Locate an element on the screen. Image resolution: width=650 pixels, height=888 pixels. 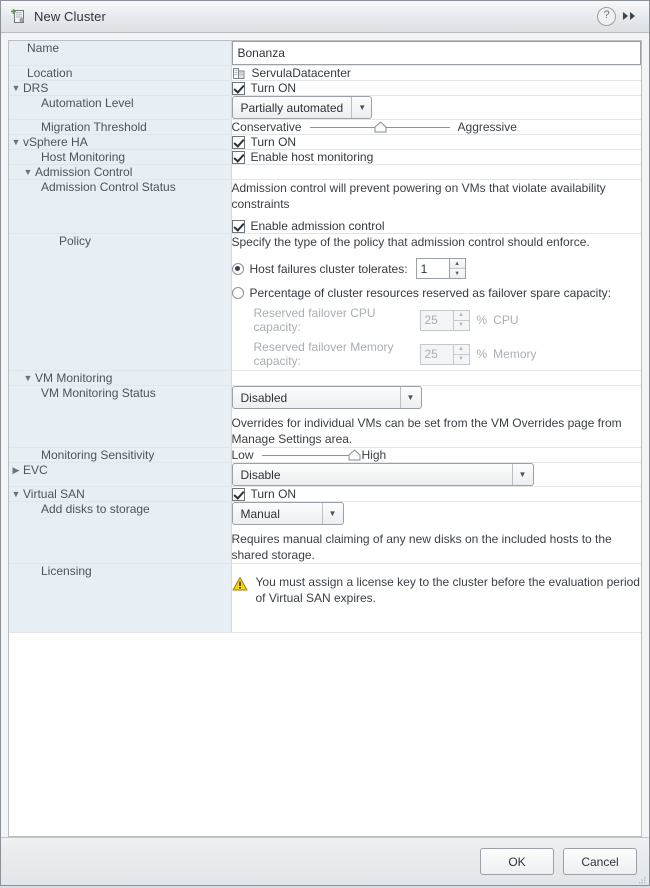
row-host-monitoring: Host Monitoring Enable host monitoring is located at coordinates (325, 157).